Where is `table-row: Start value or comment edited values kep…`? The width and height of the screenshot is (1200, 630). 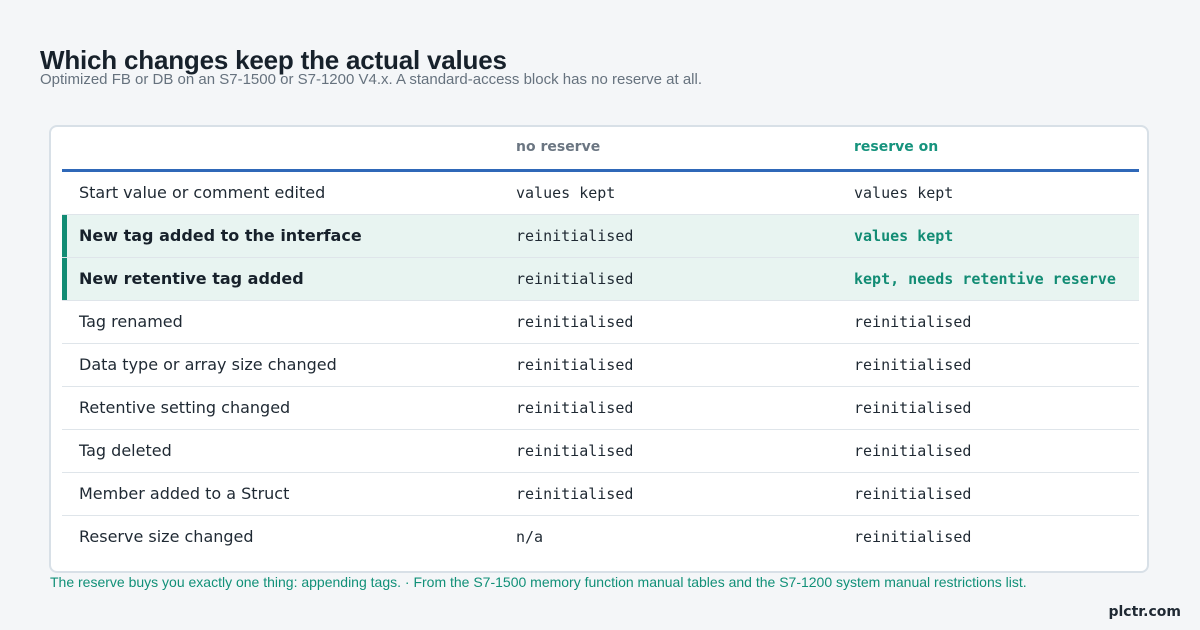 table-row: Start value or comment edited values kep… is located at coordinates (600, 193).